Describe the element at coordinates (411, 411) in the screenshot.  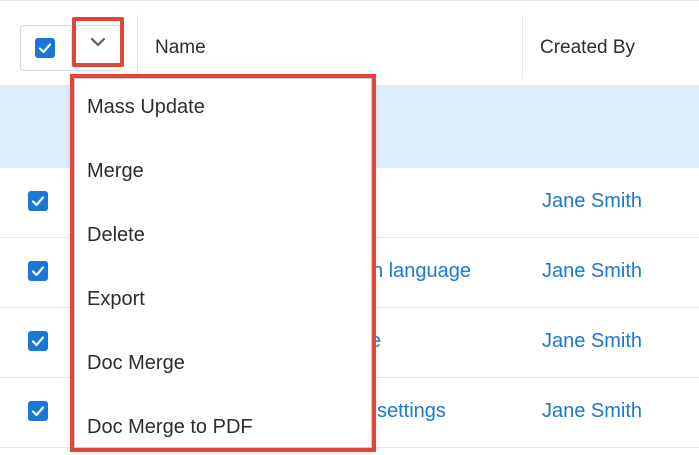
I see `row-name-link: settings` at that location.